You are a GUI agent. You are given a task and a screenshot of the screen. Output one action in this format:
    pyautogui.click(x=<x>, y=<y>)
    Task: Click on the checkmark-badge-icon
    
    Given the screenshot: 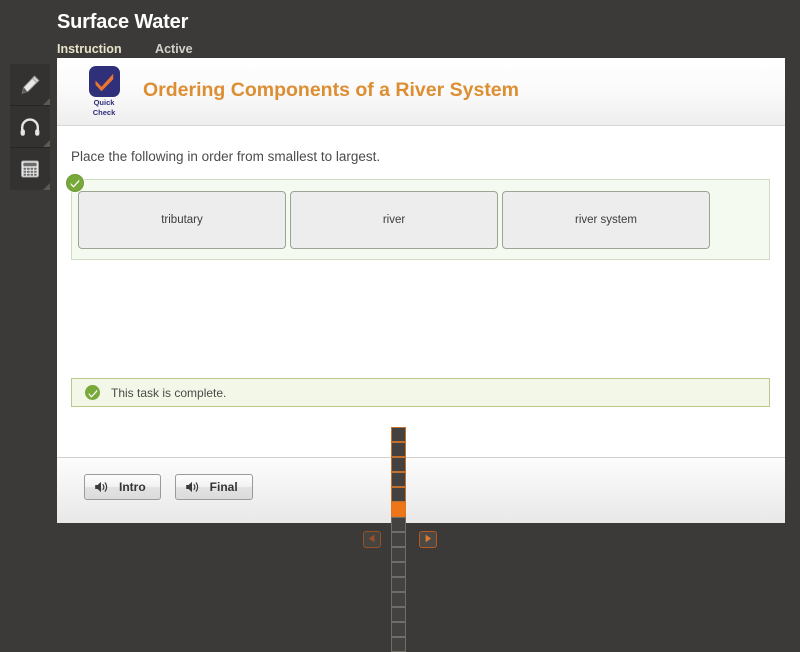 What is the action you would take?
    pyautogui.click(x=104, y=81)
    